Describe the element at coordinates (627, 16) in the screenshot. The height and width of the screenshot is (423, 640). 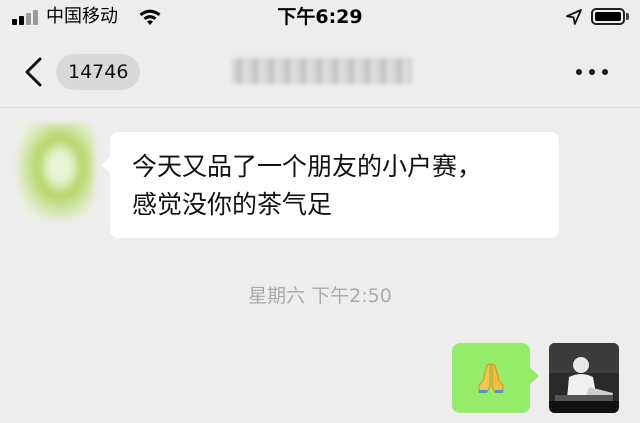
I see `battery-tip` at that location.